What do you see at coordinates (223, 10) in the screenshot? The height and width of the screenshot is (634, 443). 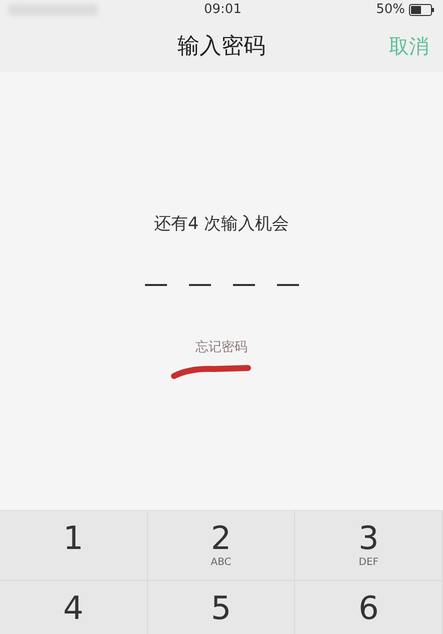 I see `status-time: 09:01` at bounding box center [223, 10].